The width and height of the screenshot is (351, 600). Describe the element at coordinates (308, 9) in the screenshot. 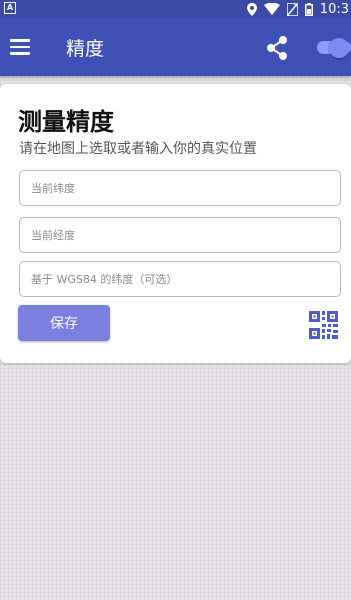

I see `battery-icon` at that location.